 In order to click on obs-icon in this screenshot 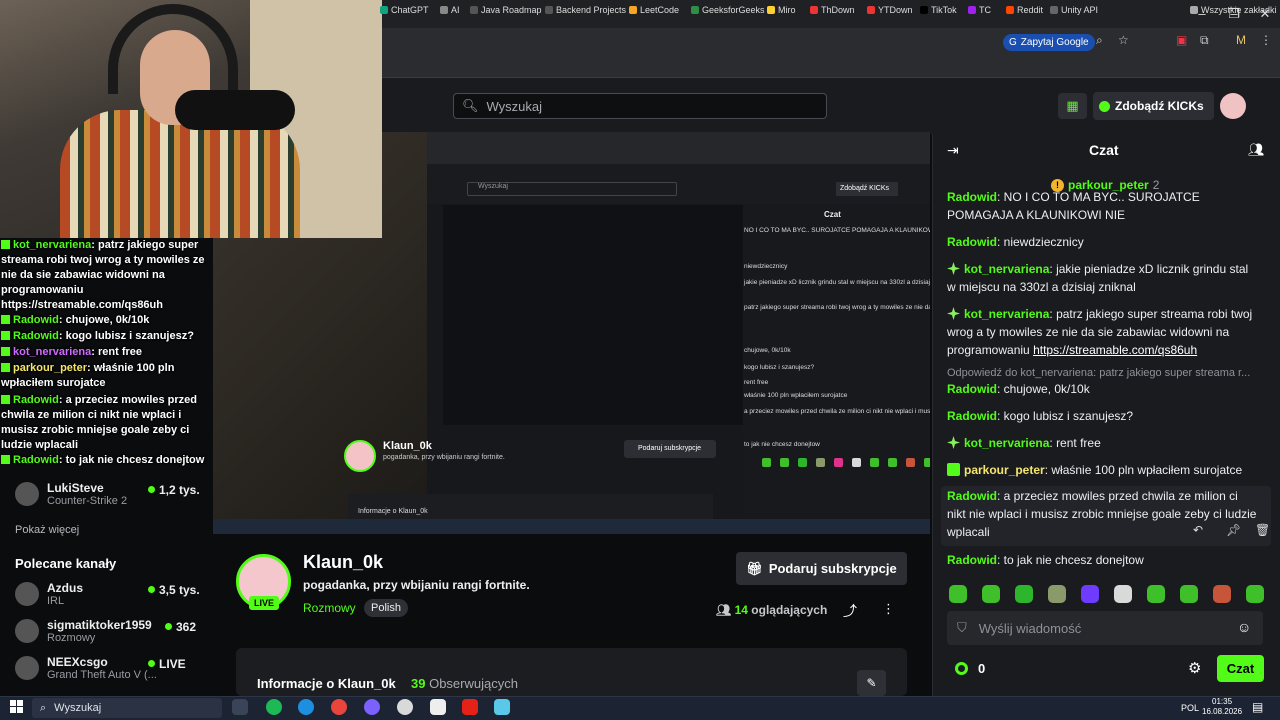, I will do `click(405, 707)`.